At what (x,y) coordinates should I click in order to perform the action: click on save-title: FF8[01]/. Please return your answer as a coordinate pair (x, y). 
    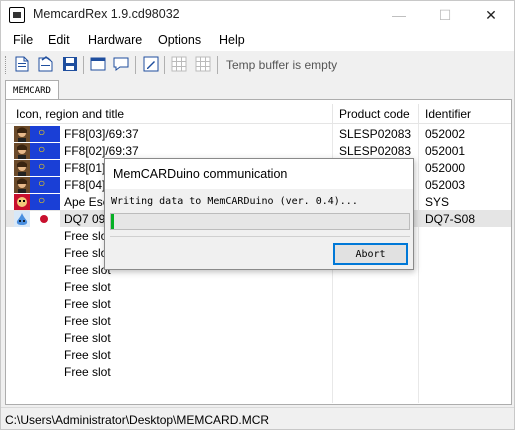
    Looking at the image, I should click on (86, 168).